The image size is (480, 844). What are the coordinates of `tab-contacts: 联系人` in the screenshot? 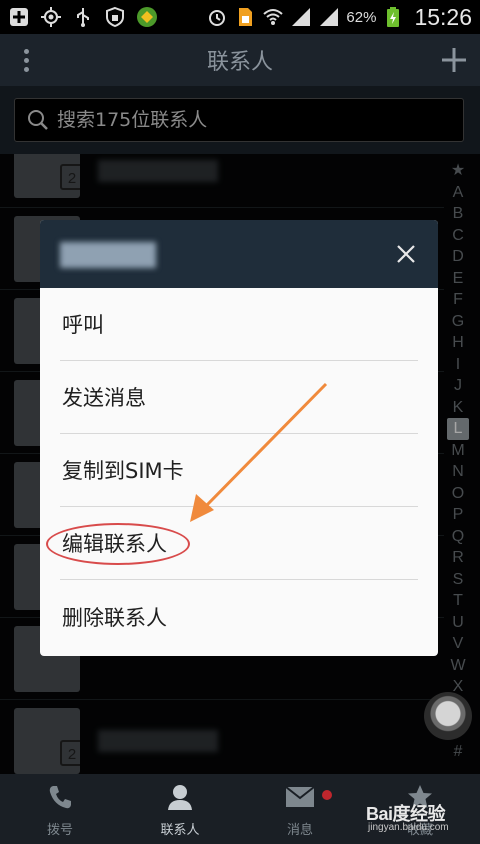 It's located at (180, 809).